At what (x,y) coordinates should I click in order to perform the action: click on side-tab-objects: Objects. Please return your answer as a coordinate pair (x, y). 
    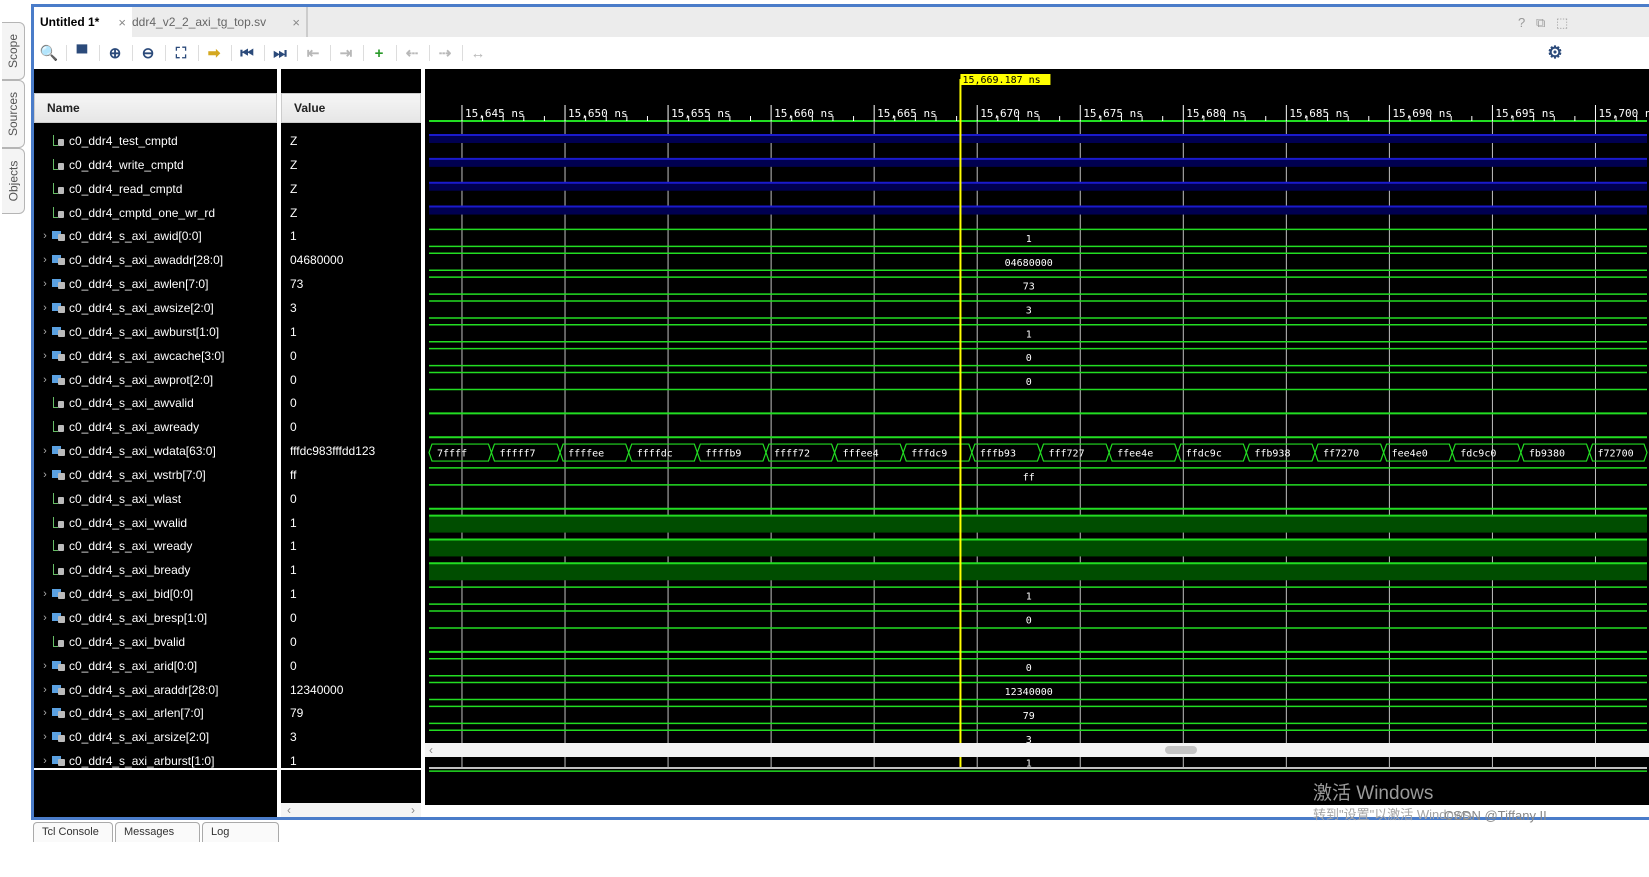
    Looking at the image, I should click on (13, 181).